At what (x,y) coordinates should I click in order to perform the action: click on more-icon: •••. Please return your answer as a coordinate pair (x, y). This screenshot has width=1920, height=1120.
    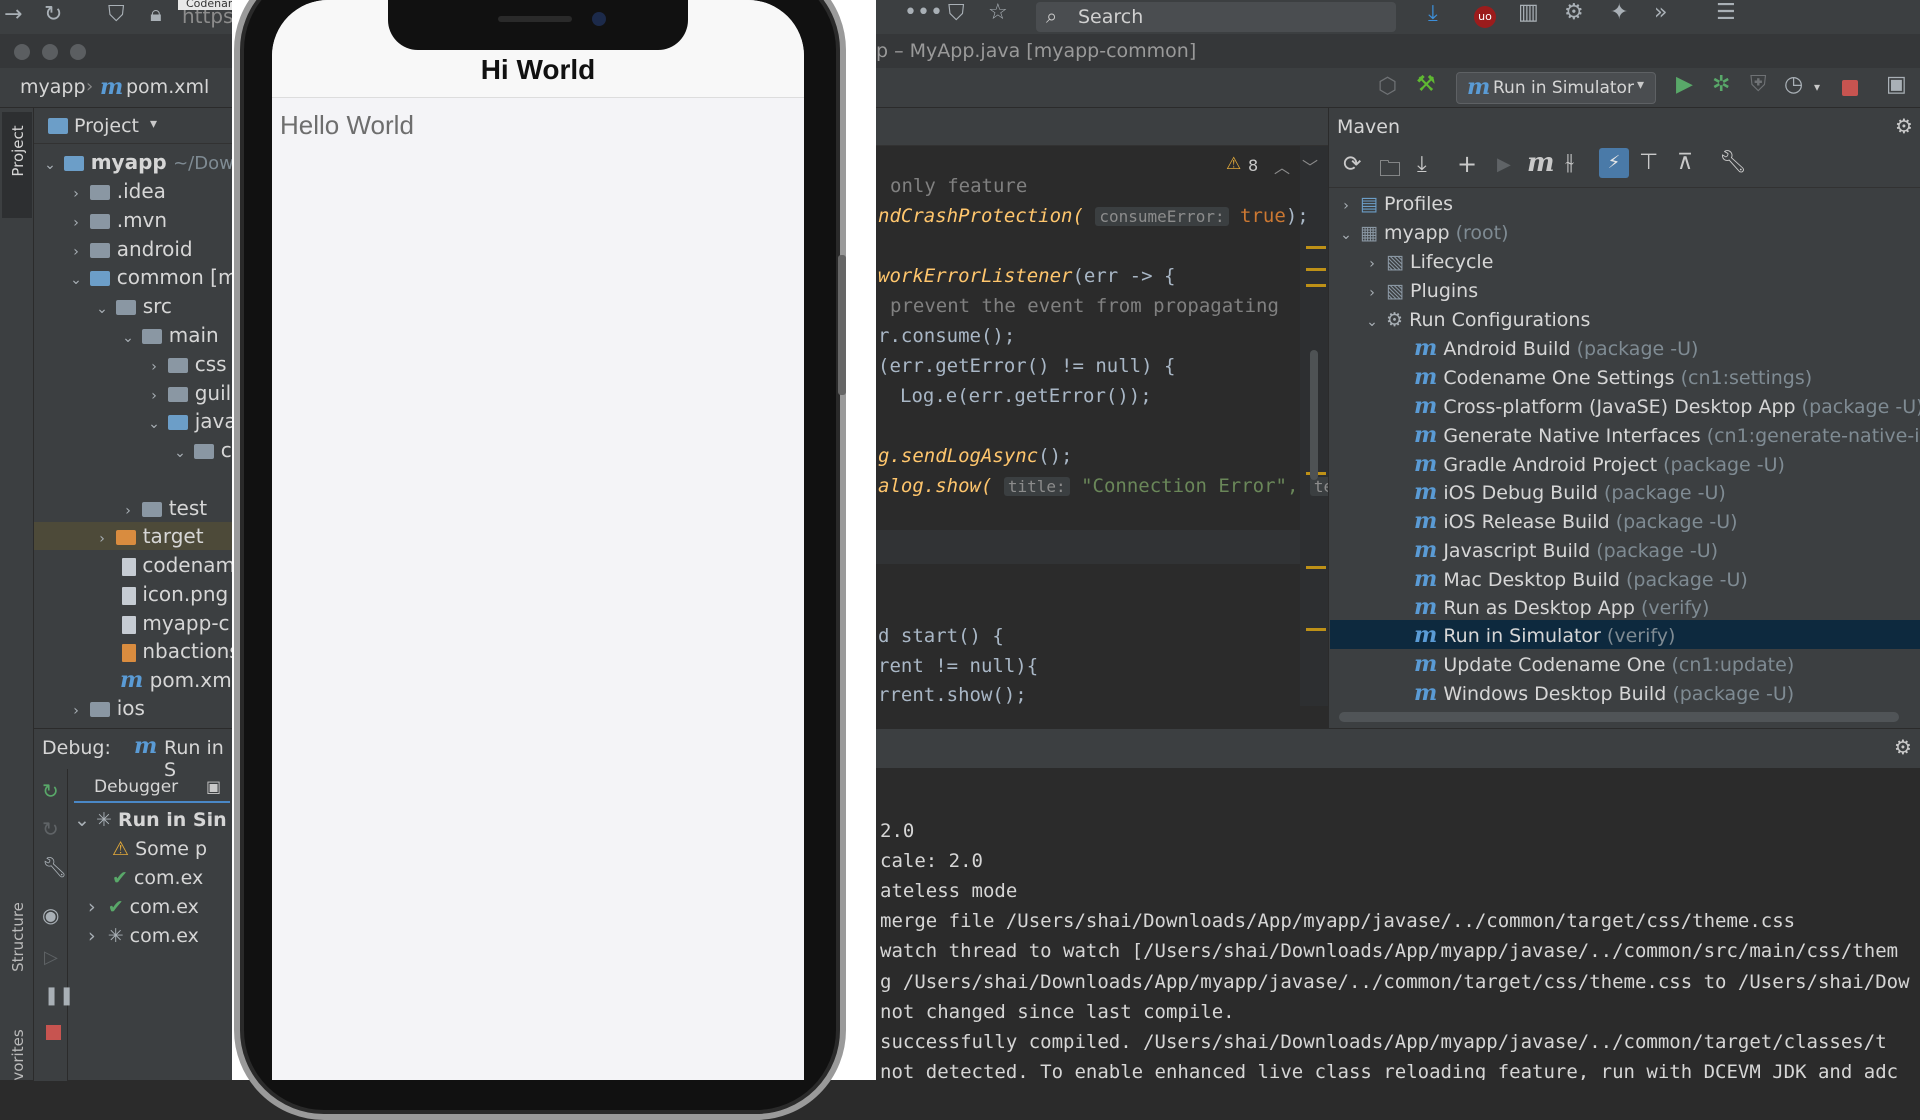
    Looking at the image, I should click on (923, 12).